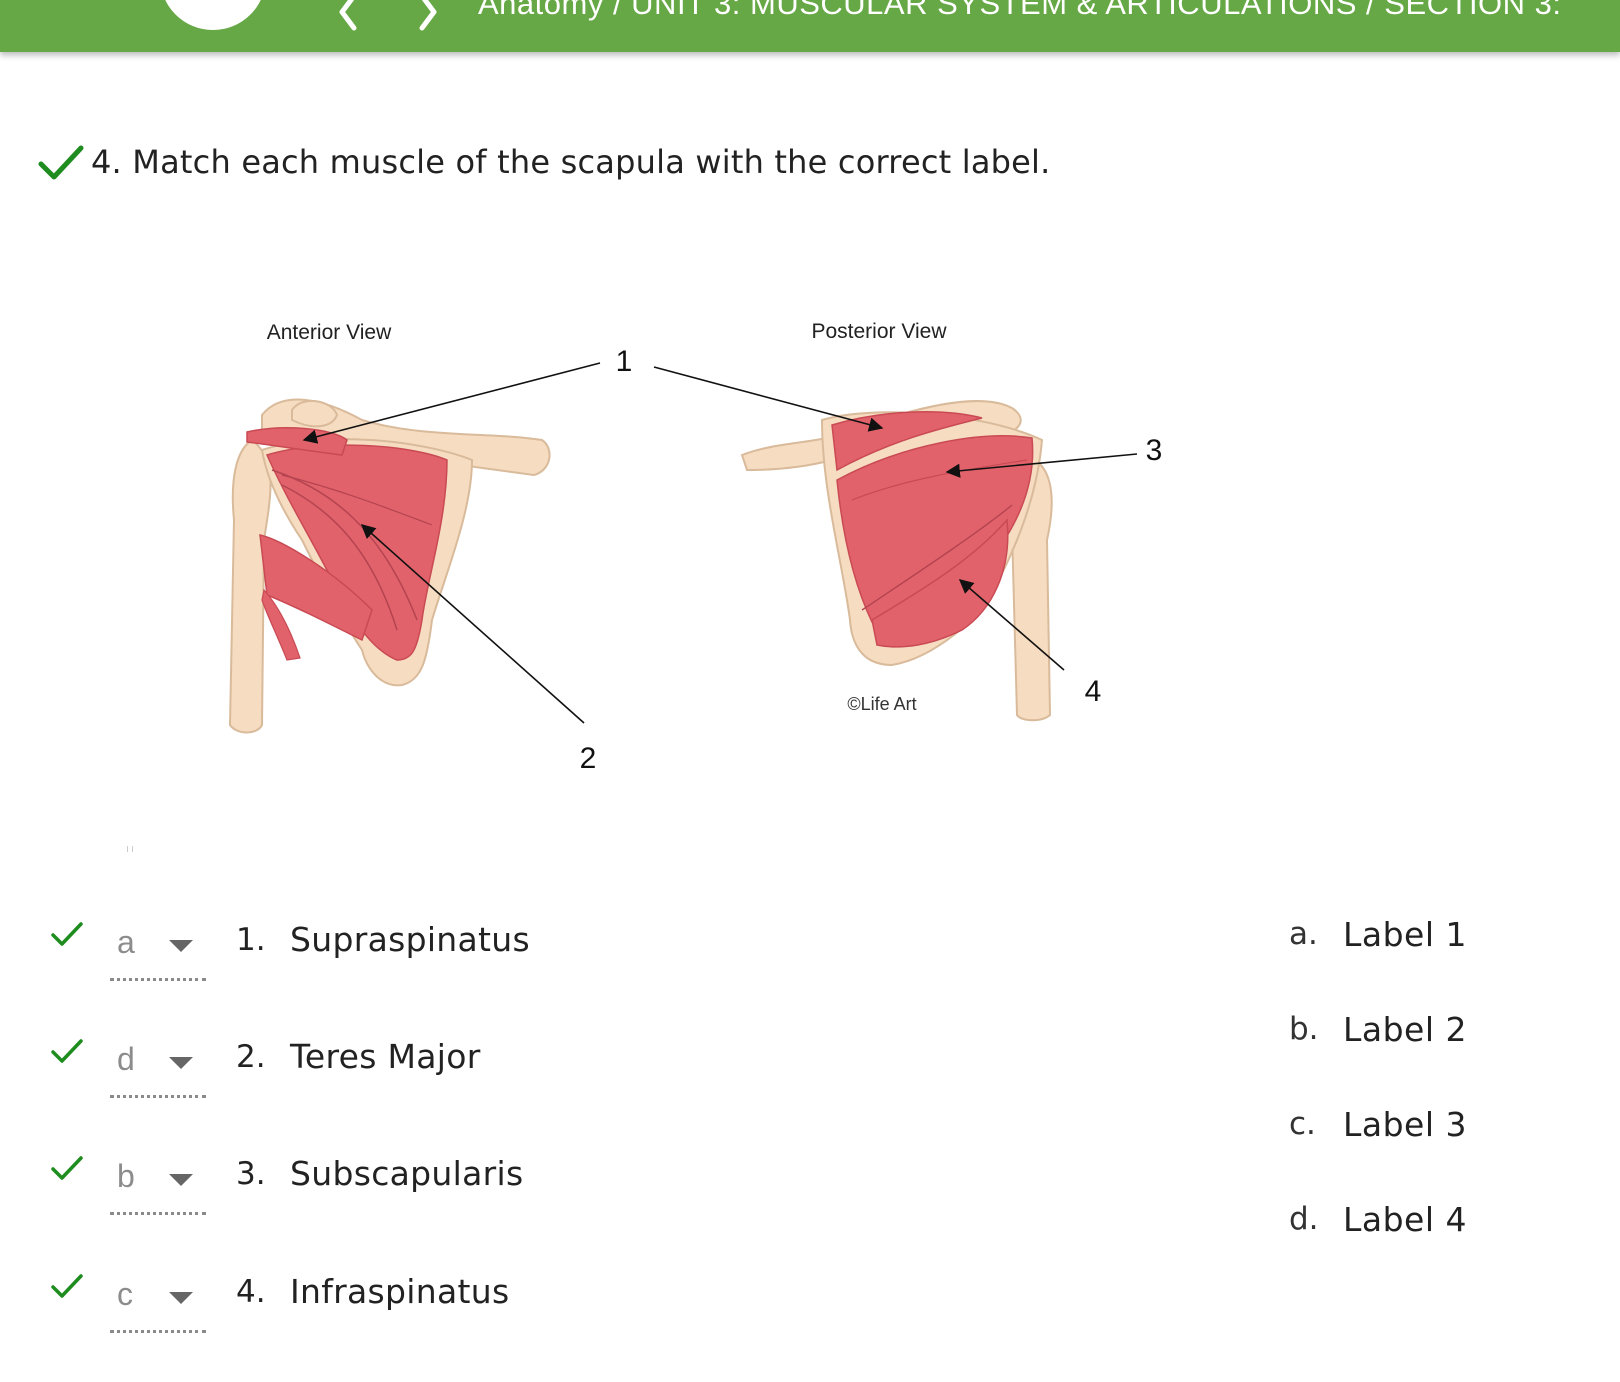 The image size is (1620, 1382). I want to click on callout-number-4: 4, so click(1093, 691).